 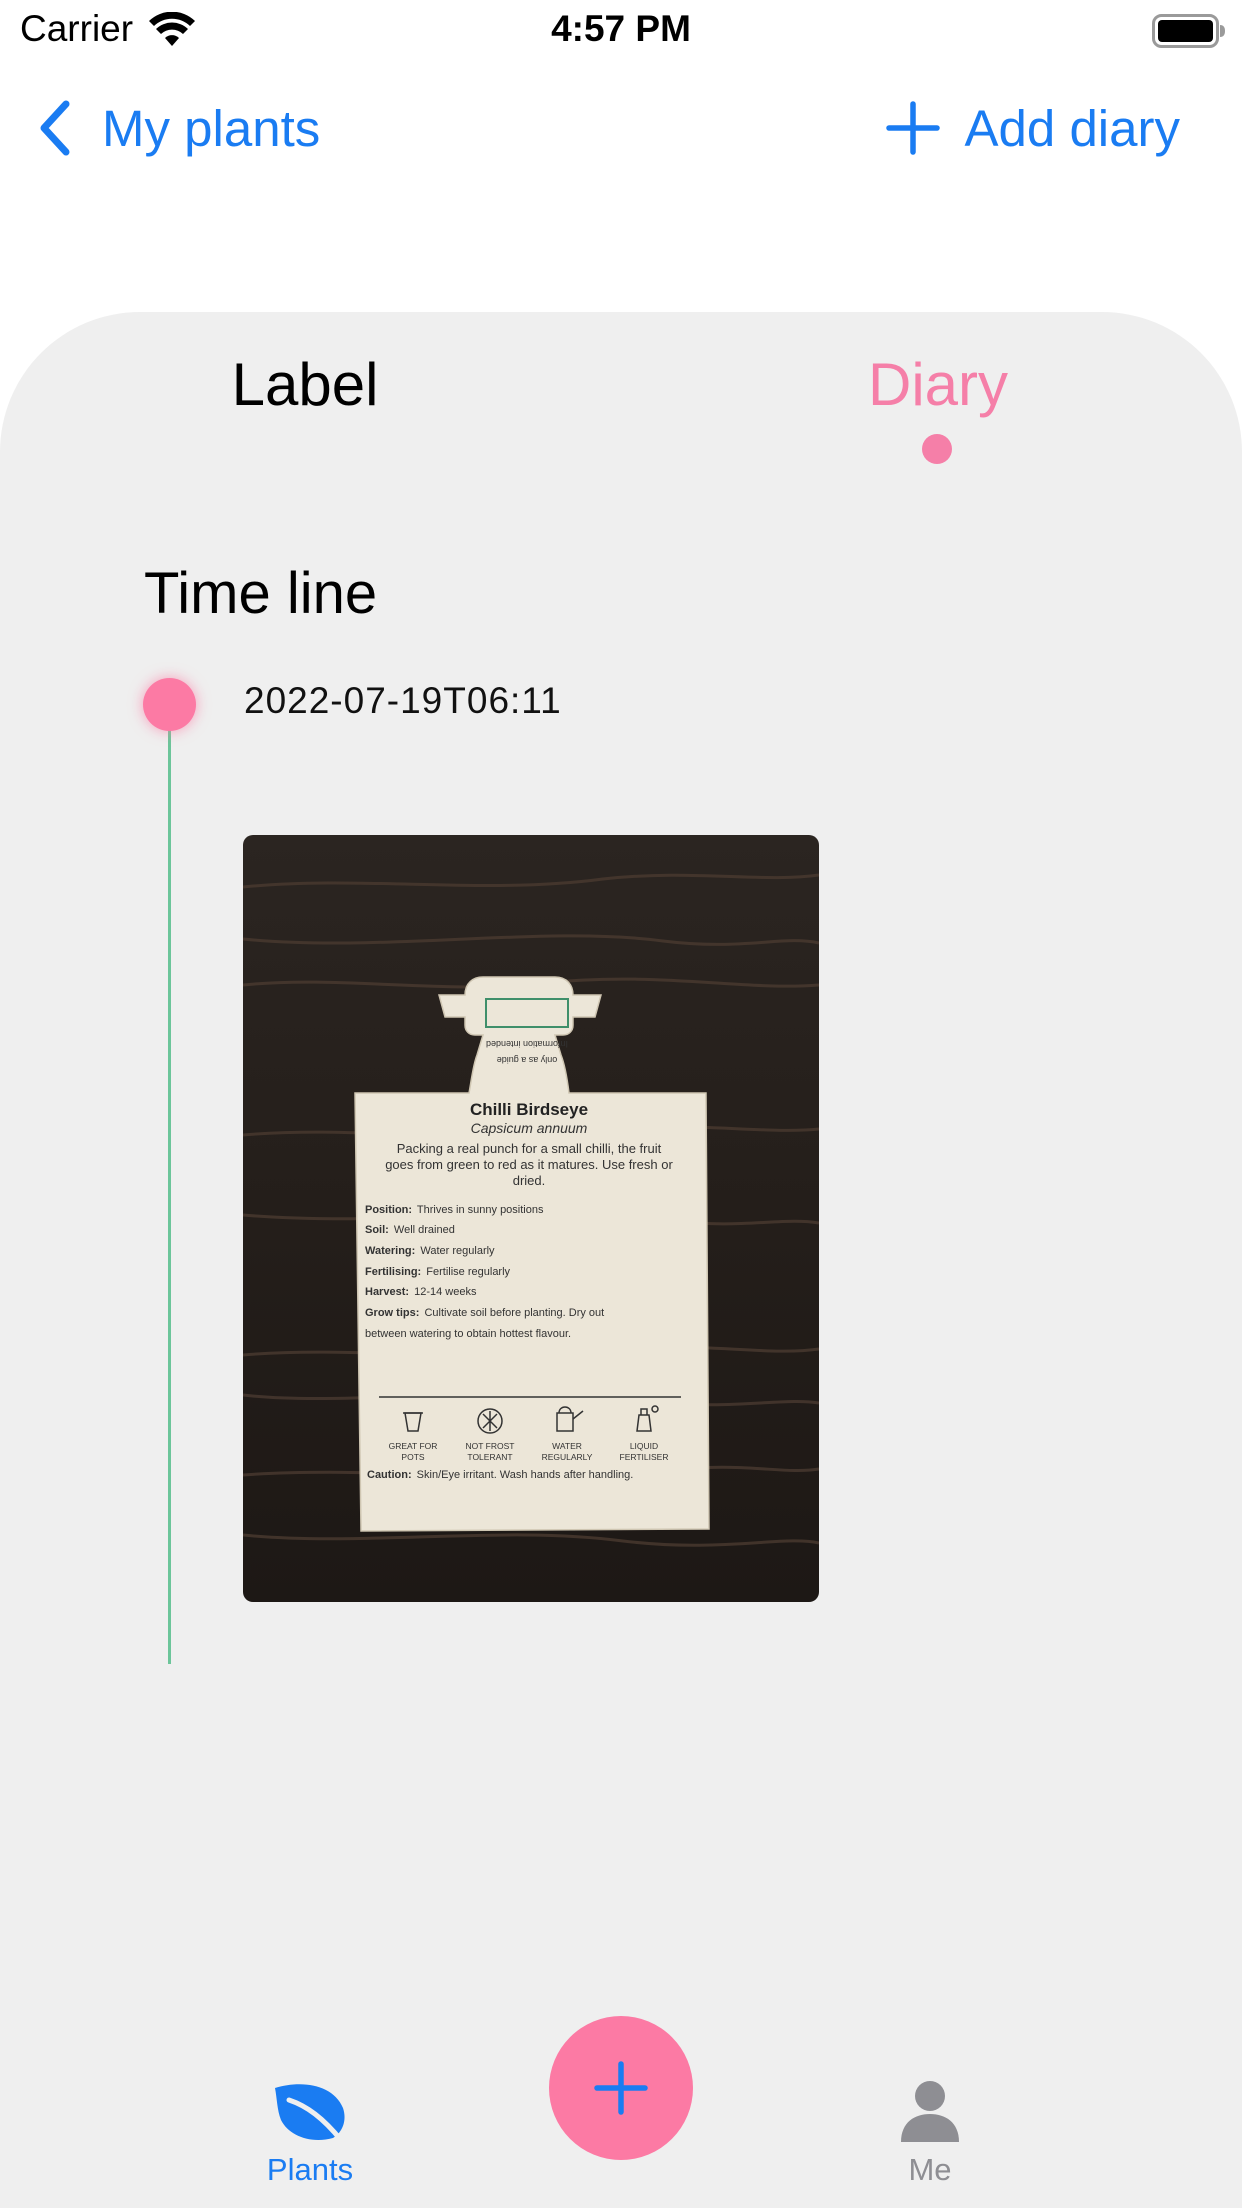 What do you see at coordinates (567, 1446) in the screenshot?
I see `icon-caption: WATER` at bounding box center [567, 1446].